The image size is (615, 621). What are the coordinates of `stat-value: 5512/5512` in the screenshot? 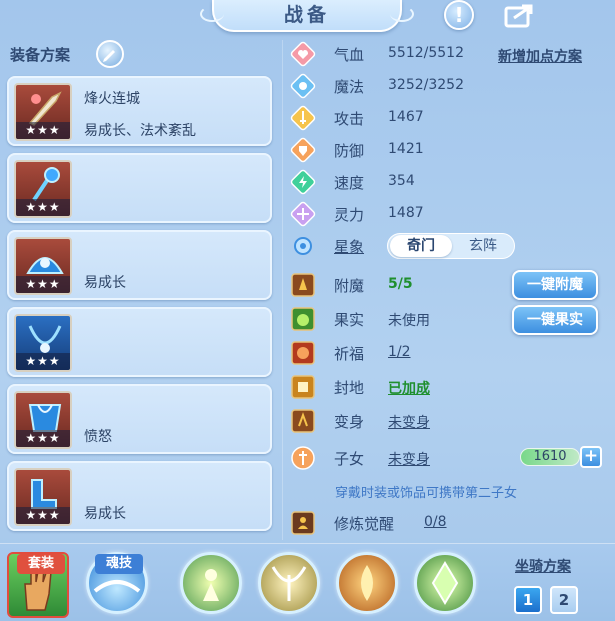 It's located at (426, 53).